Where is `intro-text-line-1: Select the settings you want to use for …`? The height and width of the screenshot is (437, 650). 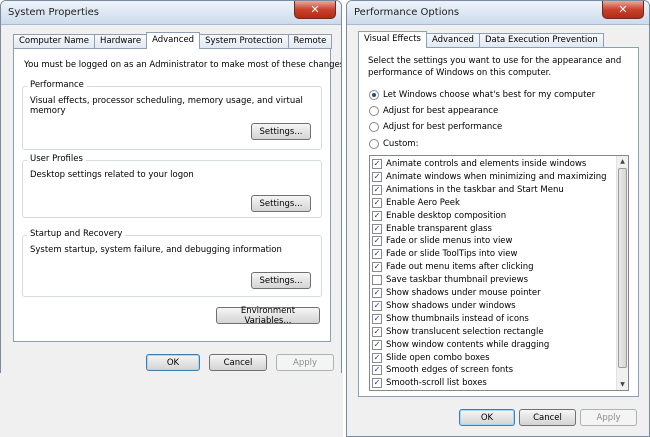 intro-text-line-1: Select the settings you want to use for … is located at coordinates (495, 61).